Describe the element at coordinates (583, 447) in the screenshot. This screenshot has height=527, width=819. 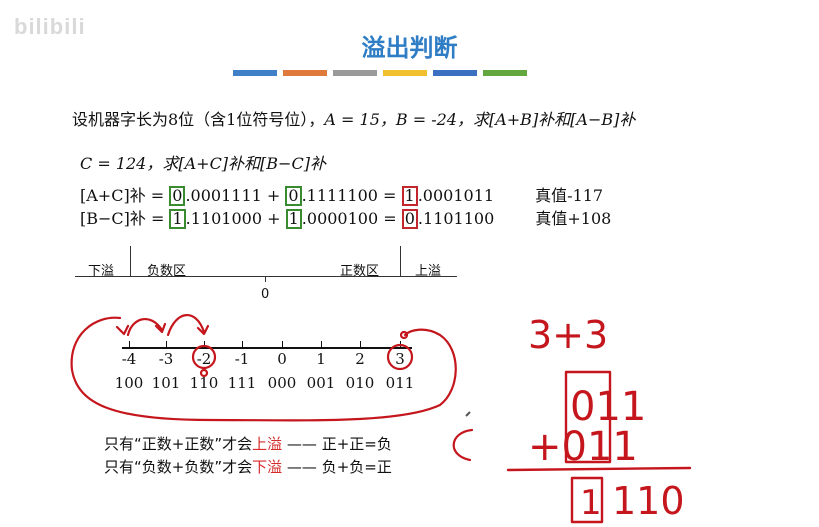
I see `handwriting-row2: +011` at that location.